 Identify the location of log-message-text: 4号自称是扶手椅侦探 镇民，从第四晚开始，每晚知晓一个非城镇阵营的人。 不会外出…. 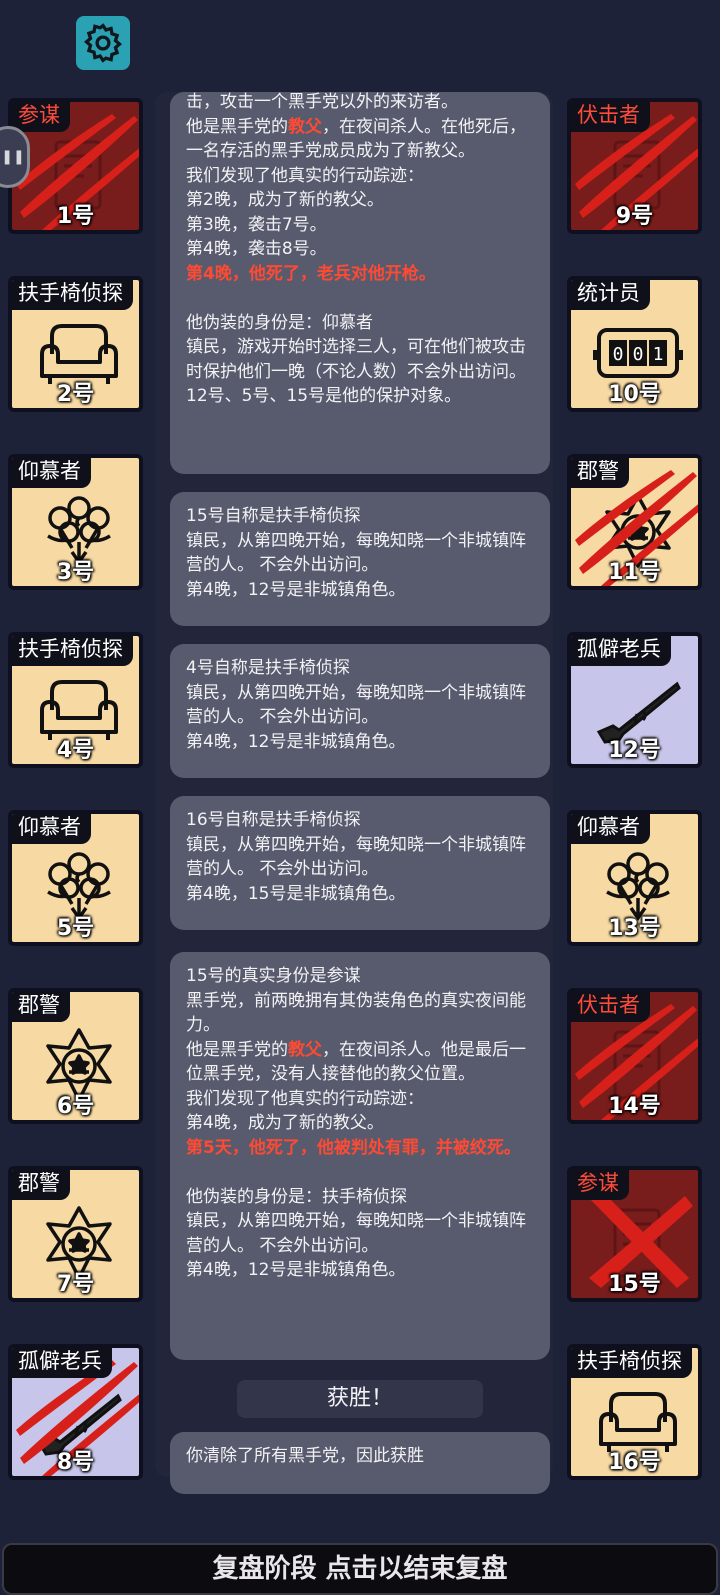
(356, 705).